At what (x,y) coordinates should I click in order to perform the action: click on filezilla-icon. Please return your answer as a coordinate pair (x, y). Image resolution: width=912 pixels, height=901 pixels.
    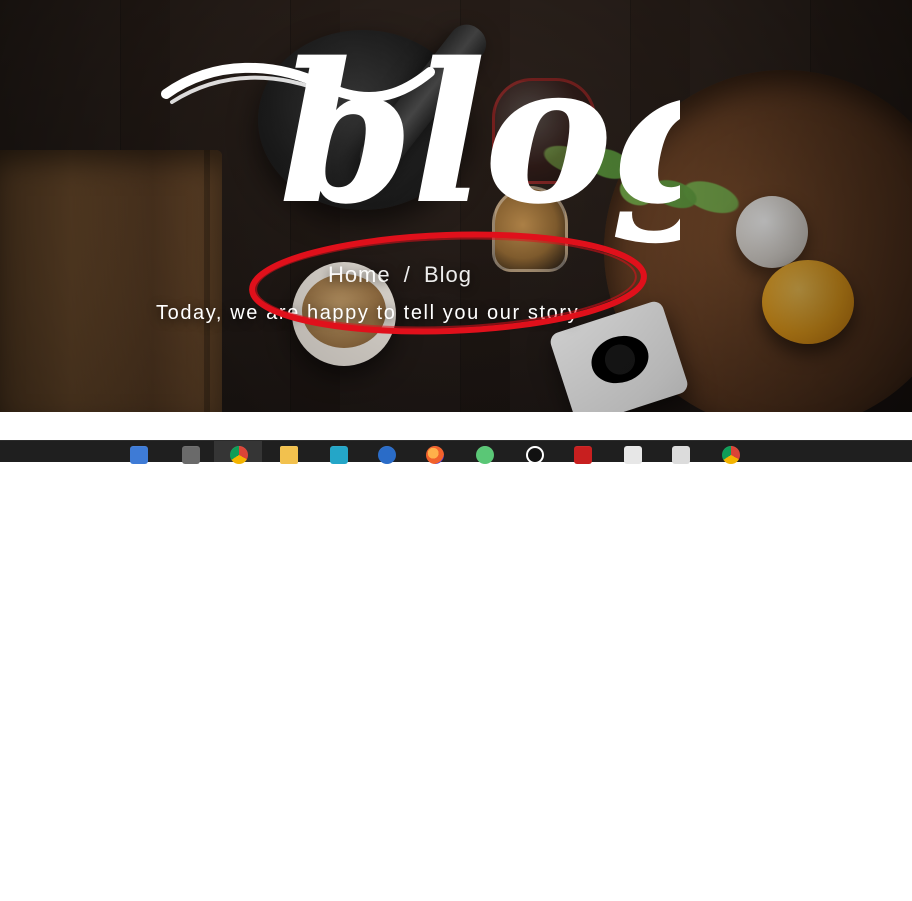
    Looking at the image, I should click on (583, 455).